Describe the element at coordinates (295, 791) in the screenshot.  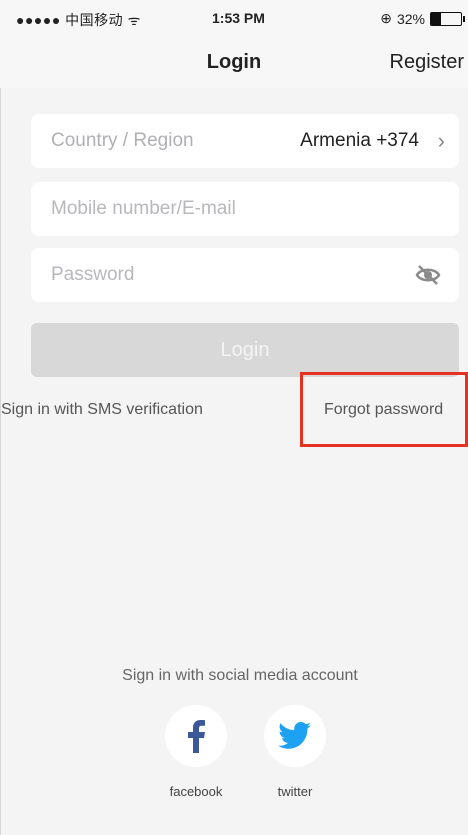
I see `twitter-label: twitter` at that location.